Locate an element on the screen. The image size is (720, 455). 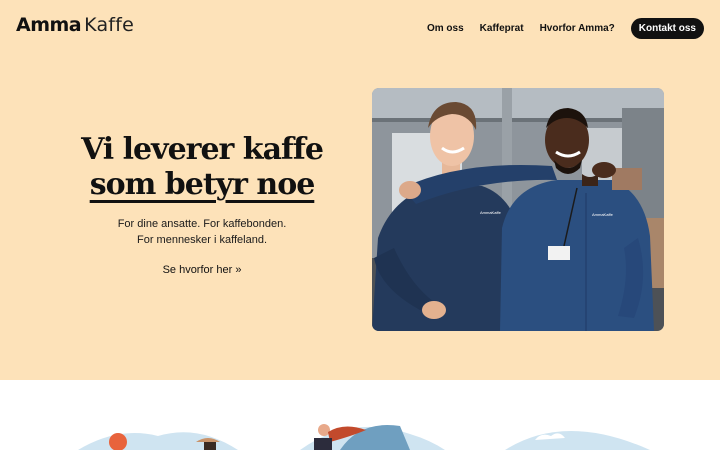
illustration-landscape is located at coordinates (577, 436).